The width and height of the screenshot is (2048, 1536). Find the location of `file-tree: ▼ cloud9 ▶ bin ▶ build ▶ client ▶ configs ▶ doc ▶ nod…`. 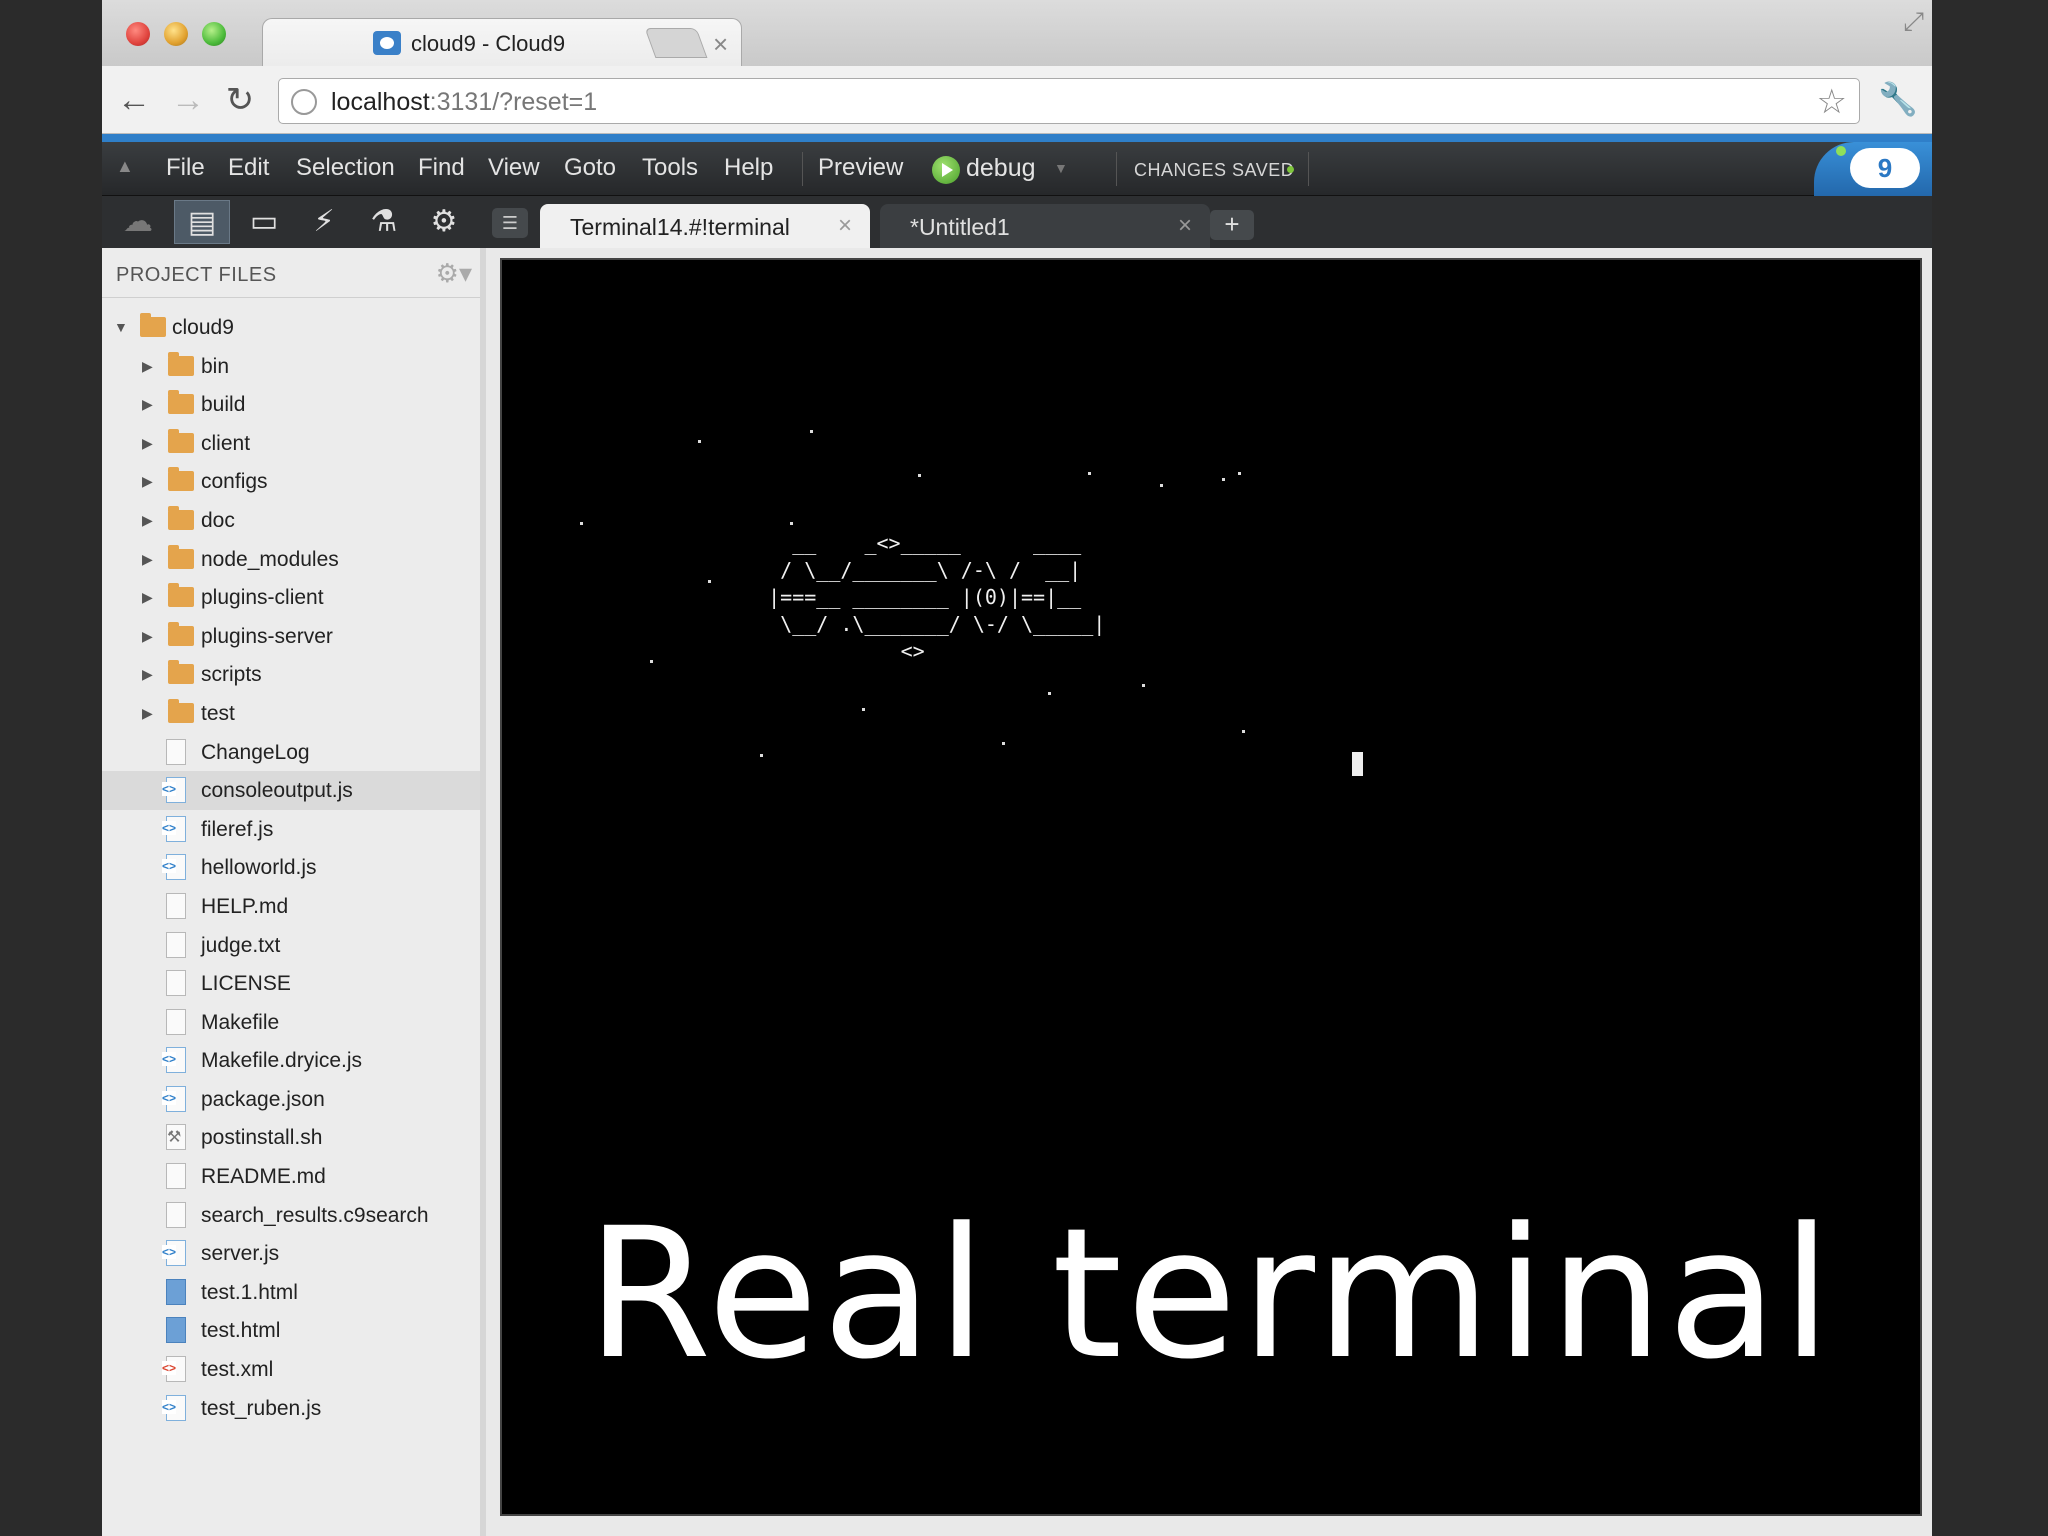

file-tree: ▼ cloud9 ▶ bin ▶ build ▶ client ▶ configs ▶ doc ▶ nod… is located at coordinates (291, 867).